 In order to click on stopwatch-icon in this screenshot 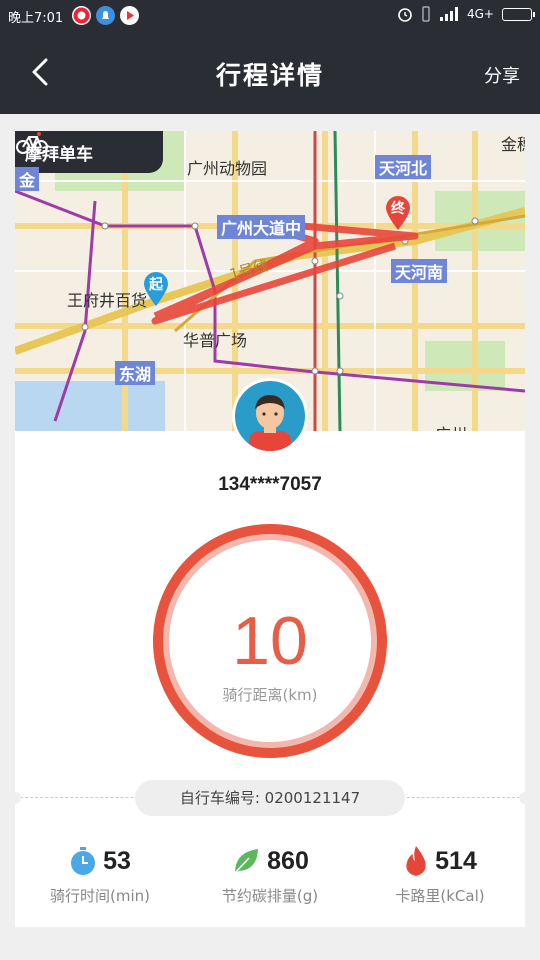, I will do `click(83, 861)`.